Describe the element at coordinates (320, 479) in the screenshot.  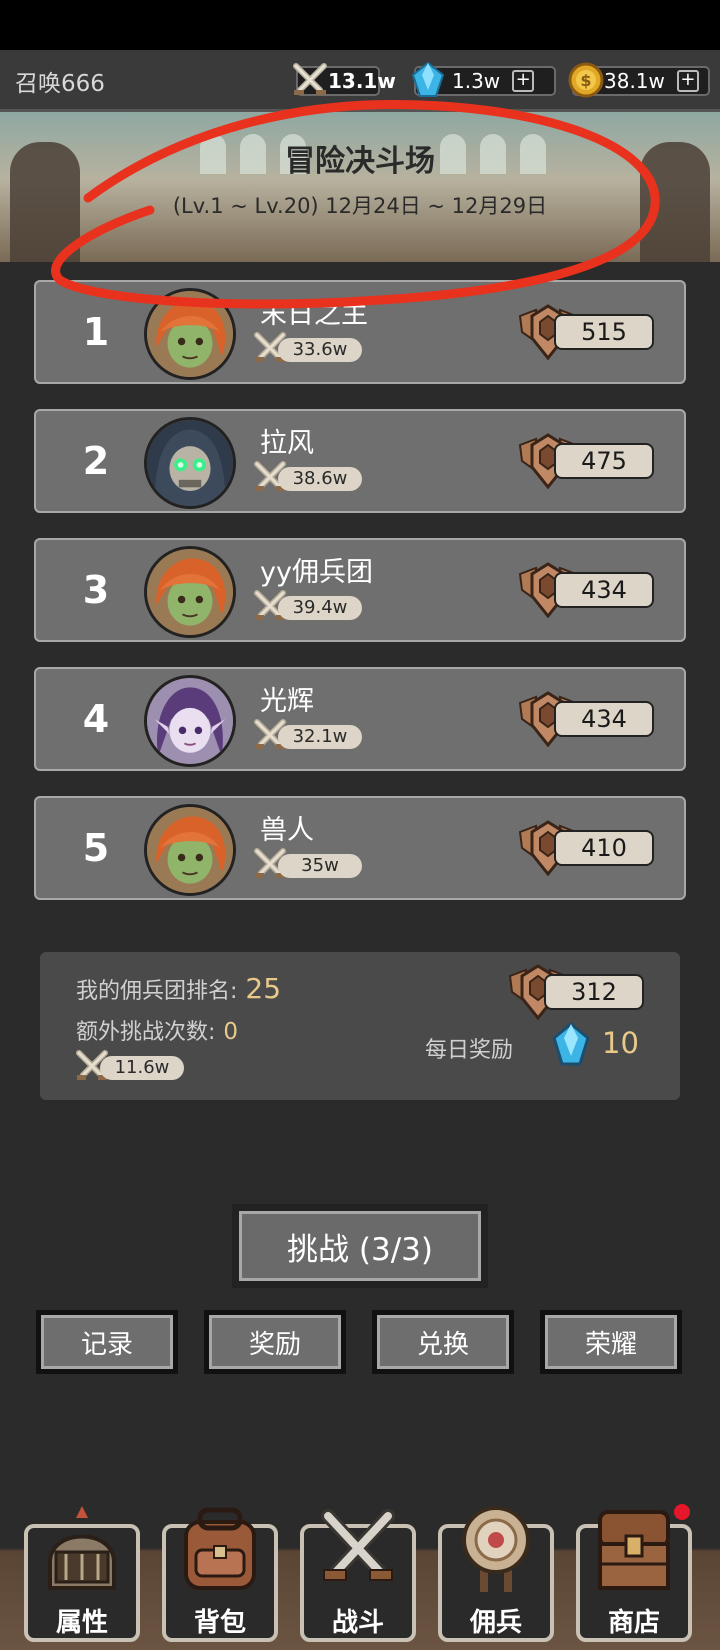
I see `player-power-value: 38.6w` at that location.